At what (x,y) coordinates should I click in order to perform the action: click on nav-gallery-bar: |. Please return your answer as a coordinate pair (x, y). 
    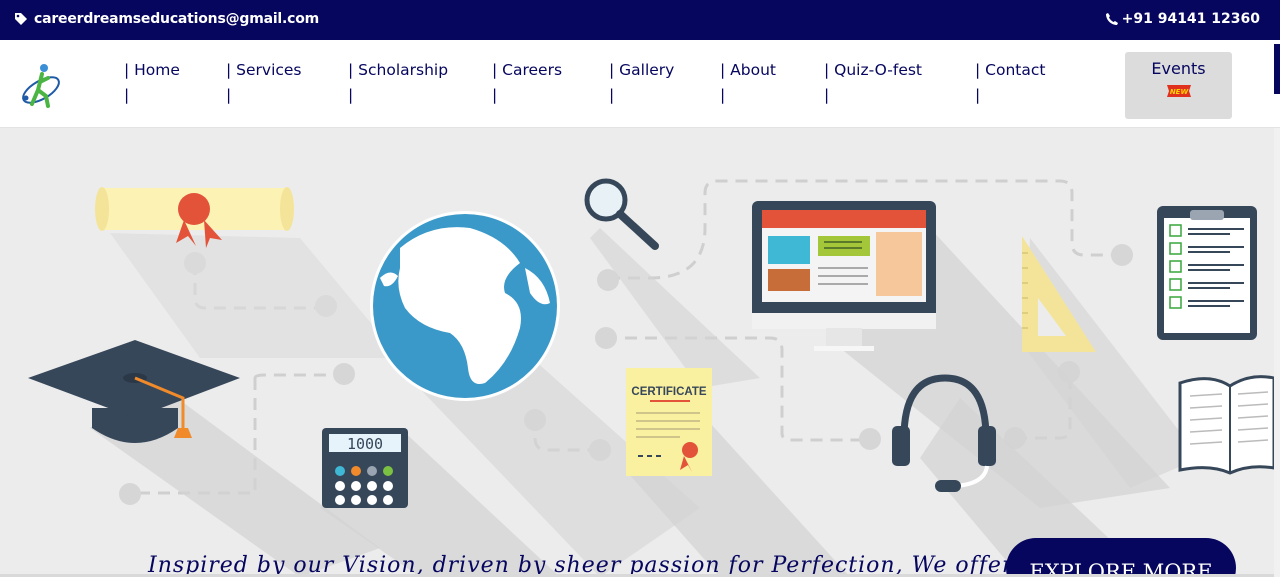
    Looking at the image, I should click on (612, 95).